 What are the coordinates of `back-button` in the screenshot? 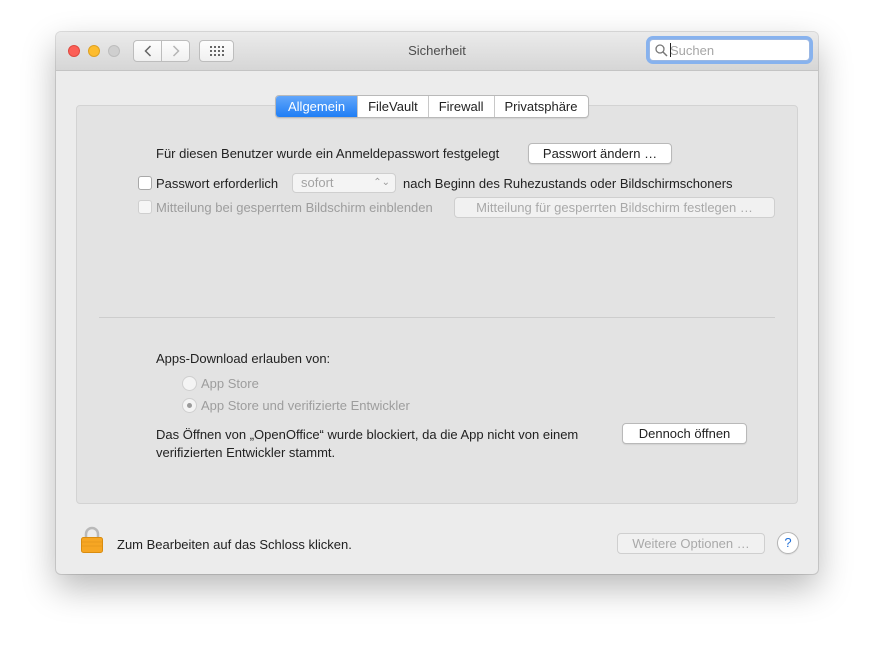 It's located at (147, 51).